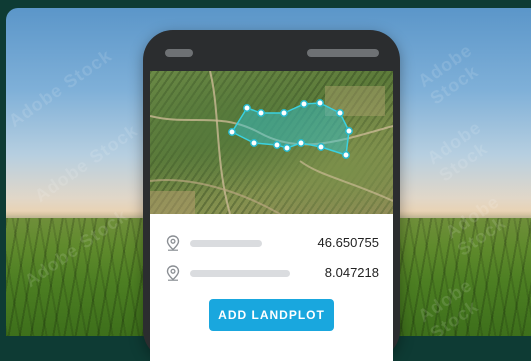  What do you see at coordinates (179, 53) in the screenshot?
I see `phone-camera` at bounding box center [179, 53].